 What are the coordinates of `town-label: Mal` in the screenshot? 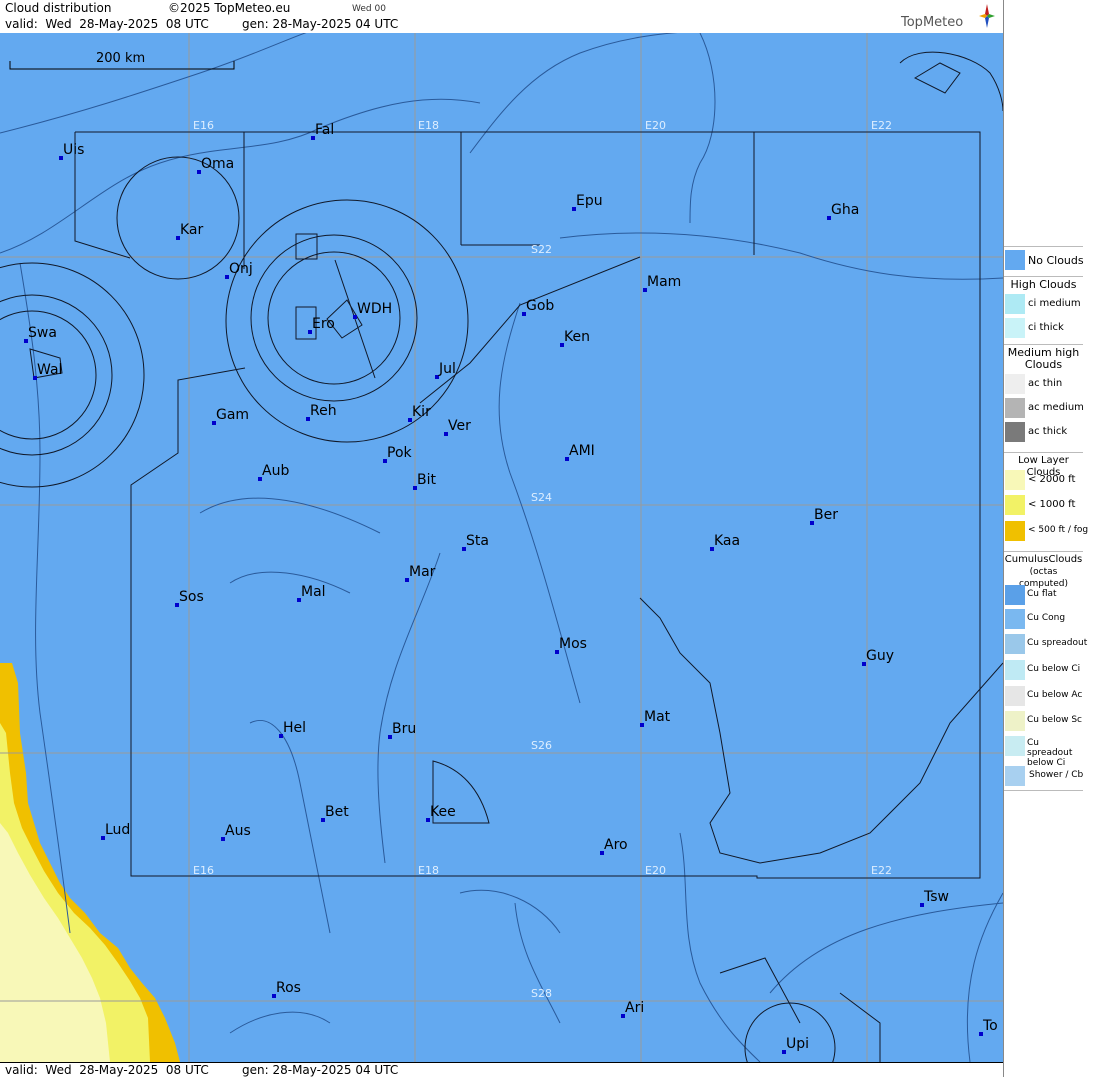 It's located at (313, 592).